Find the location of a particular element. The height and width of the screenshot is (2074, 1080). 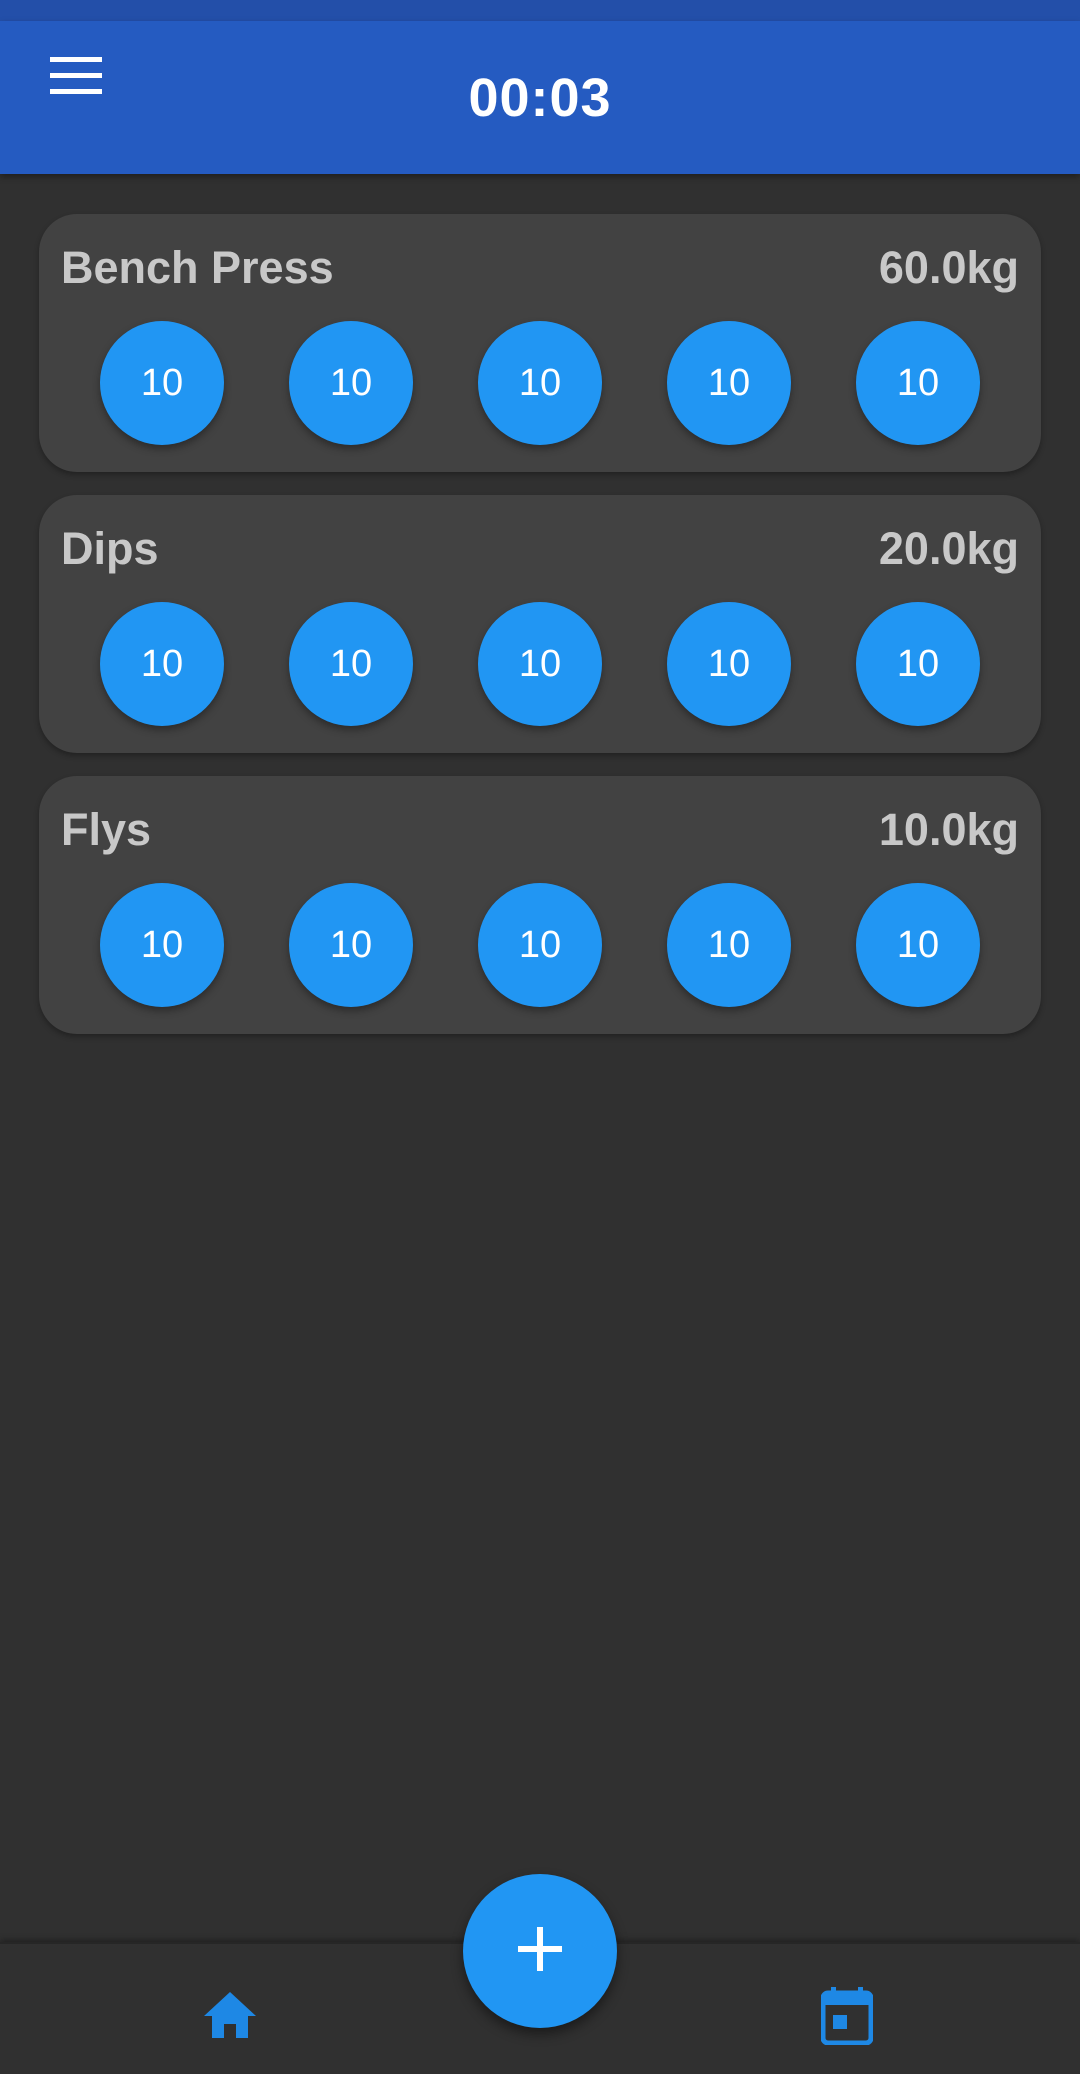

exercise-name: Bench Press is located at coordinates (197, 267).